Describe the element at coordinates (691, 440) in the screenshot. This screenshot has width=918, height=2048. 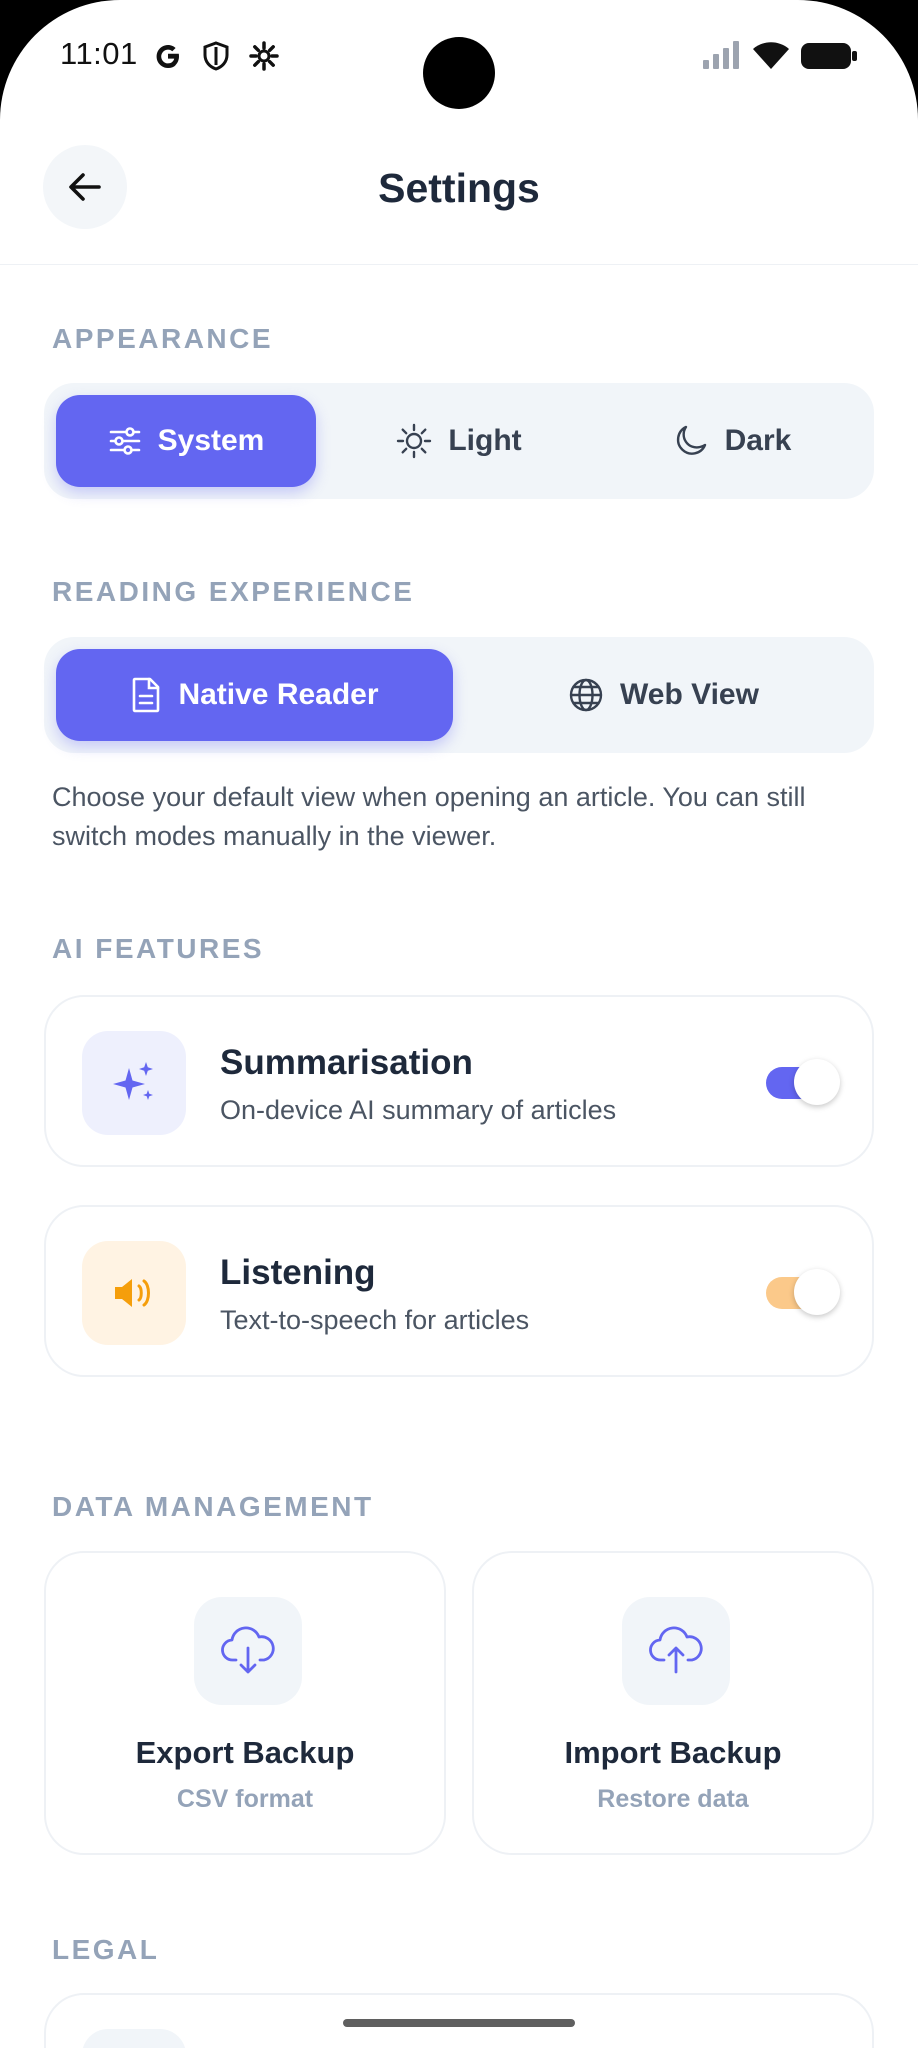
I see `moon-icon` at that location.